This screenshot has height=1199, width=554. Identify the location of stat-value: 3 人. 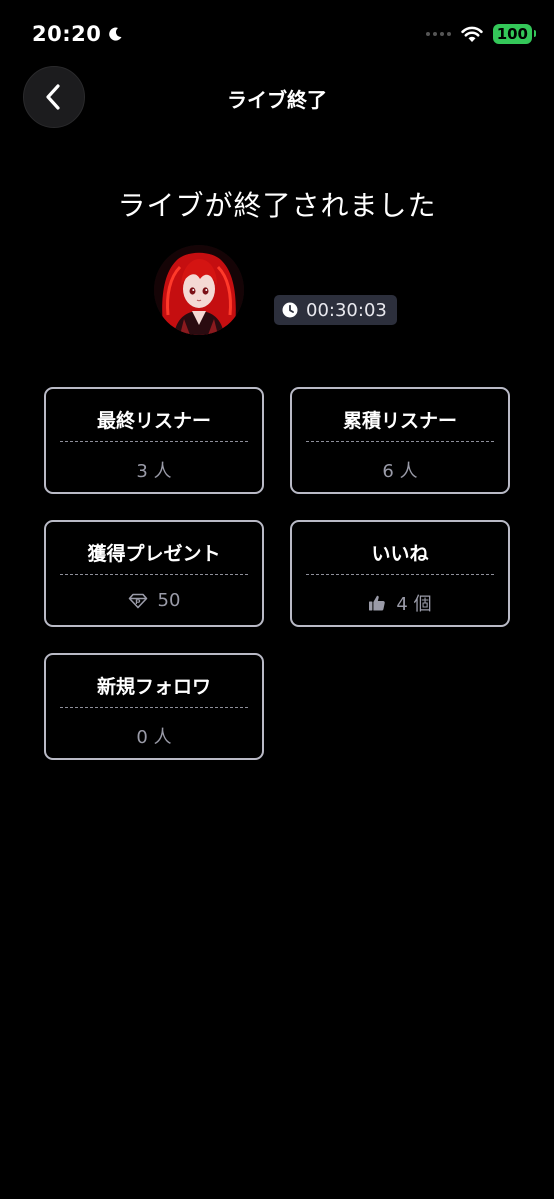
(154, 471).